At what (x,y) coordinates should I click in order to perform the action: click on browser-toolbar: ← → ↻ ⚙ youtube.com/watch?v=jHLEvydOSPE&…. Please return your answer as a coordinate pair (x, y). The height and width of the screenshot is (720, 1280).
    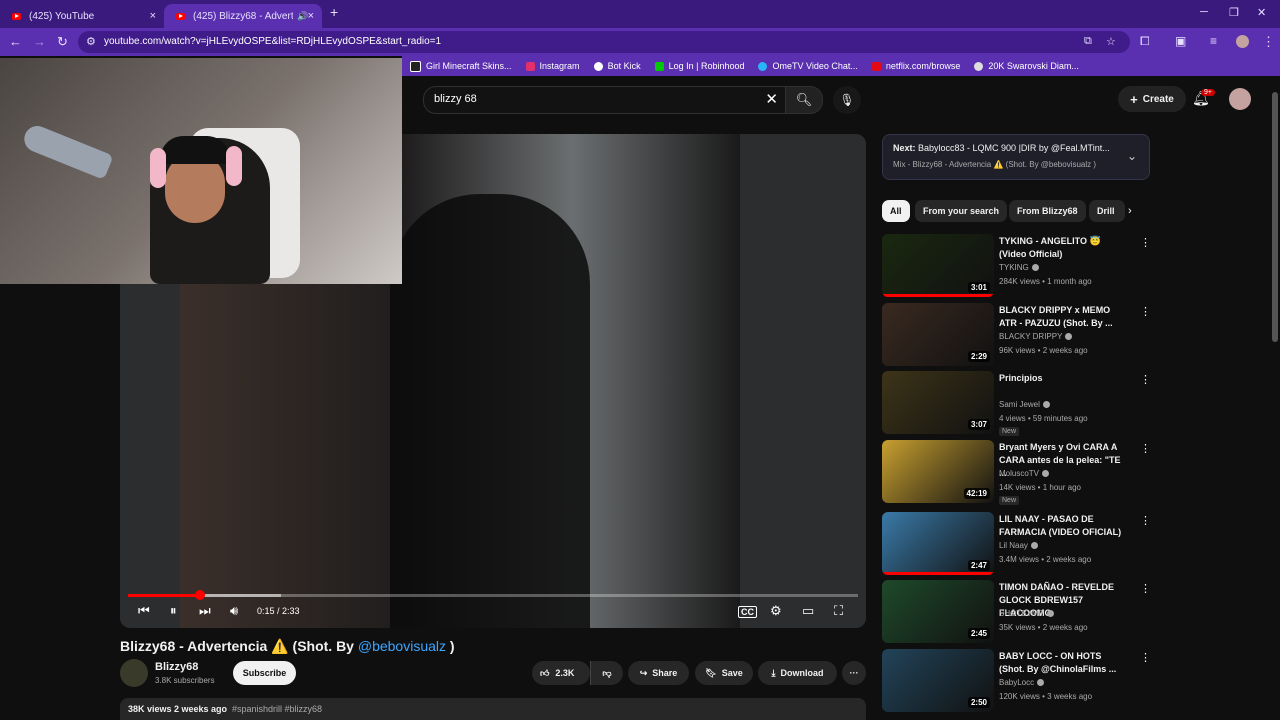
    Looking at the image, I should click on (640, 42).